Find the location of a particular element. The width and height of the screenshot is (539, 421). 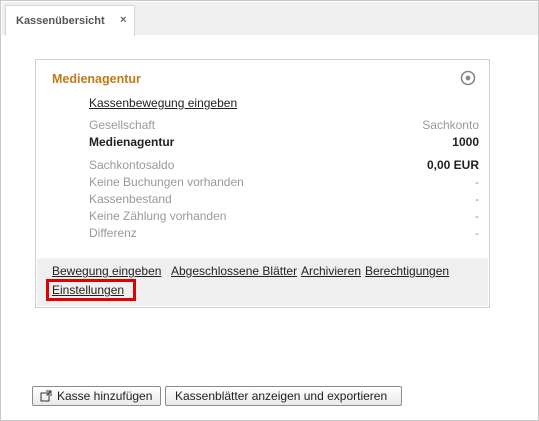

target-icon is located at coordinates (468, 78).